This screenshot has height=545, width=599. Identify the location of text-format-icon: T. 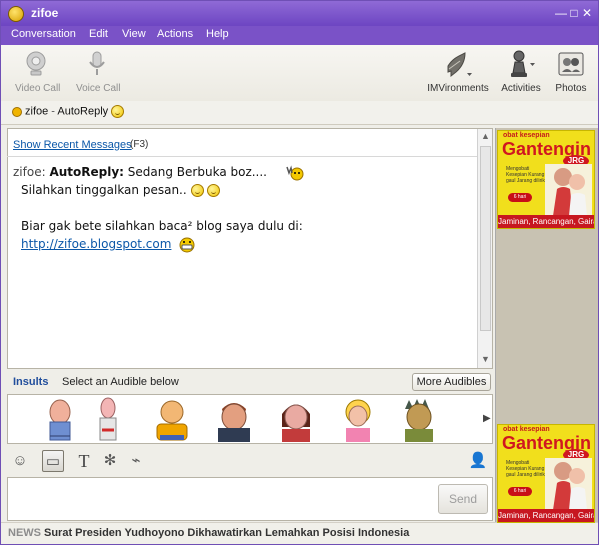
(84, 461).